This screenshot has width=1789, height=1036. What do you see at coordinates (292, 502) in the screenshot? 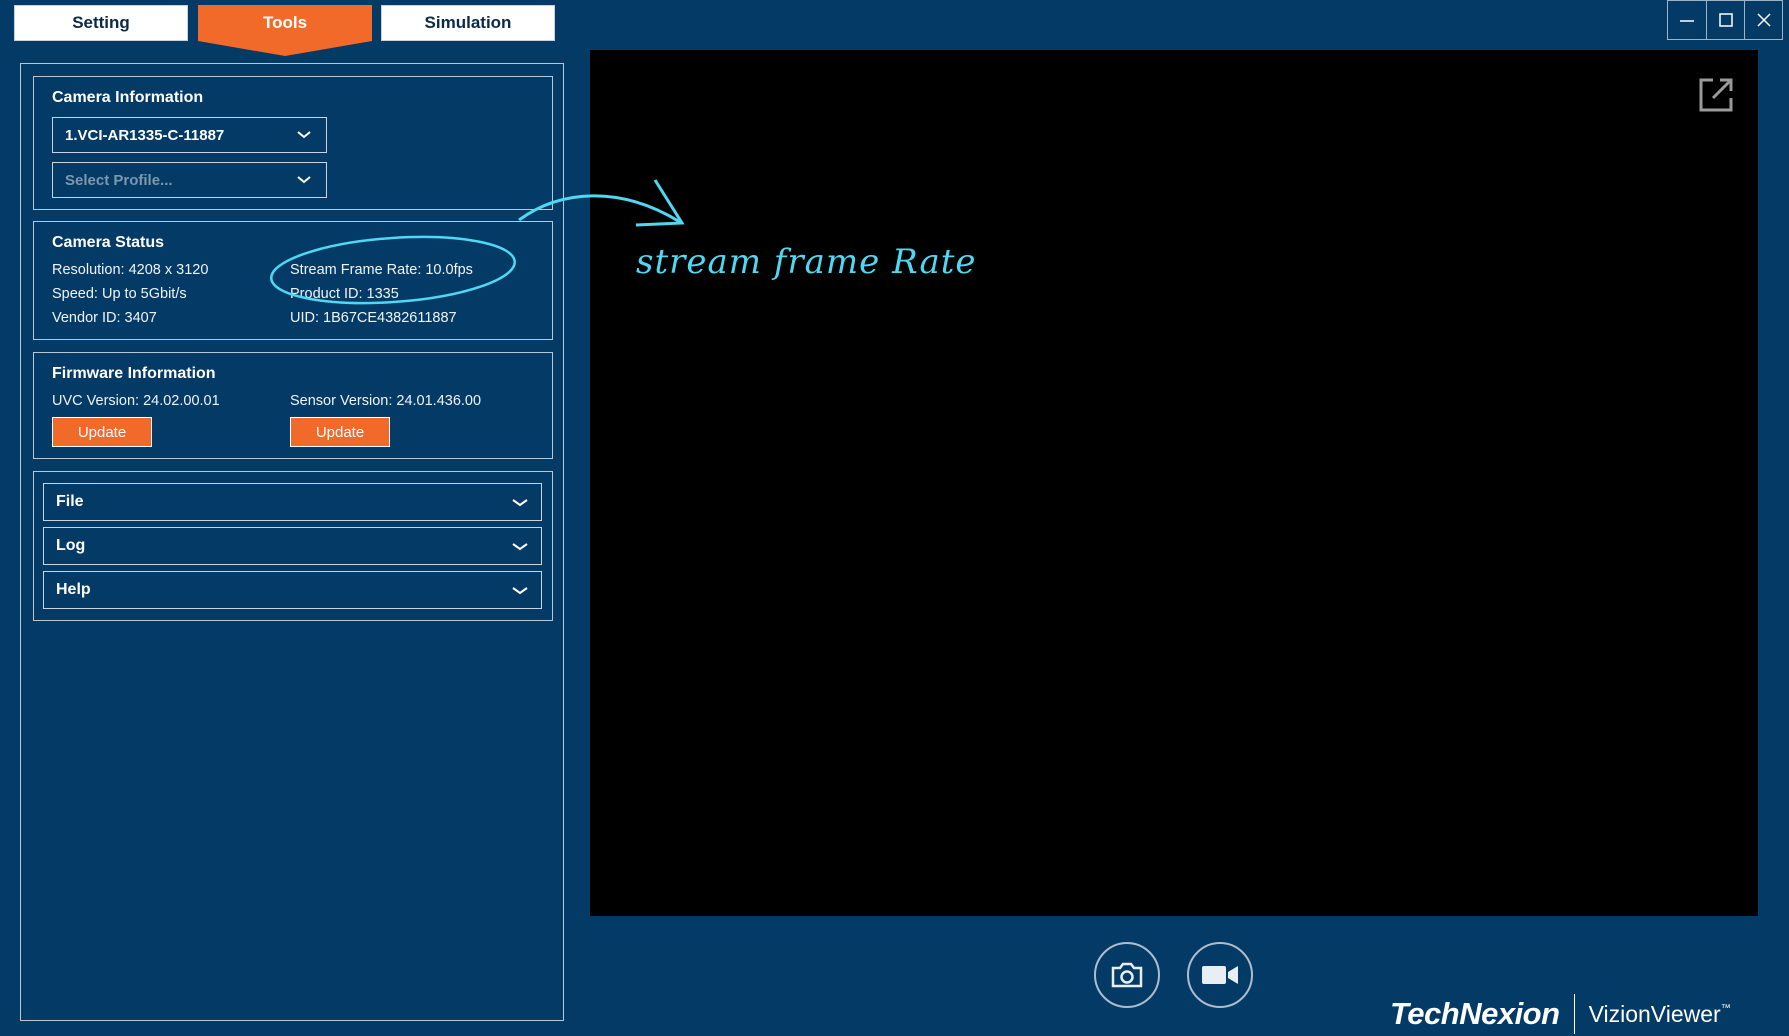
I see `file-menu: File` at bounding box center [292, 502].